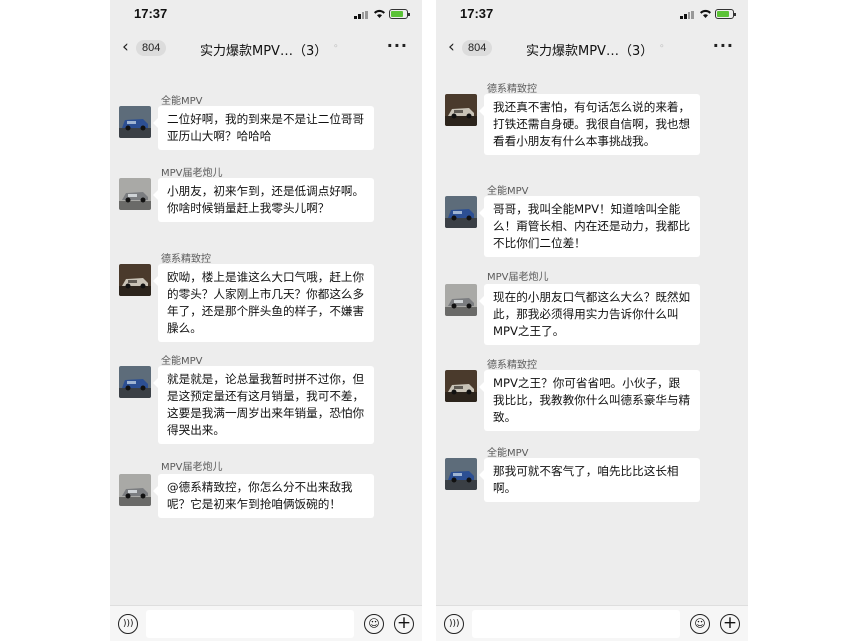 This screenshot has height=641, width=846. What do you see at coordinates (263, 496) in the screenshot?
I see `message-bubble: @德系精致控，你怎么分不出来敌我呢？它是初来乍到抢咱俩饭碗的！` at bounding box center [263, 496].